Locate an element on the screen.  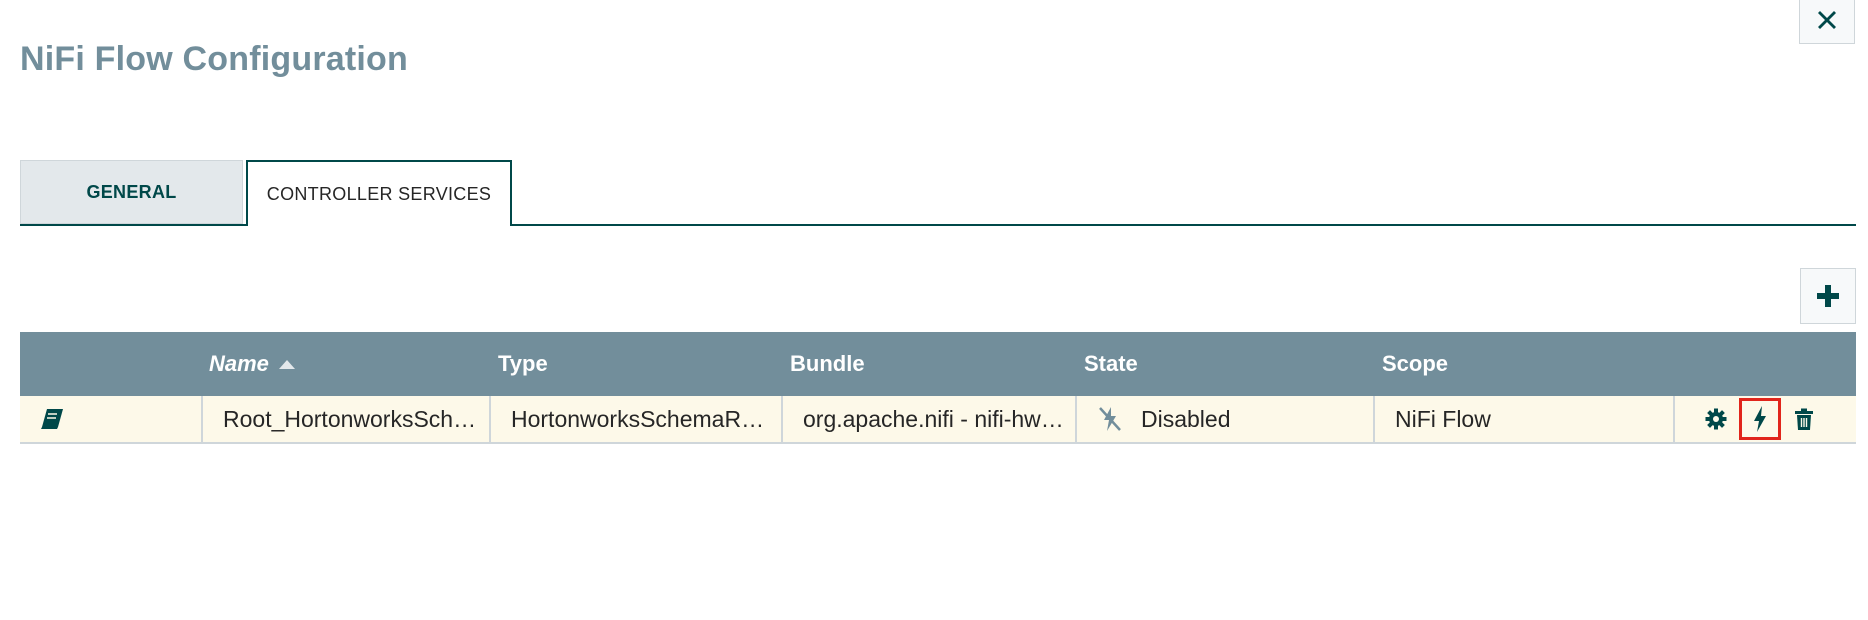
column-header-name: Name is located at coordinates (252, 364).